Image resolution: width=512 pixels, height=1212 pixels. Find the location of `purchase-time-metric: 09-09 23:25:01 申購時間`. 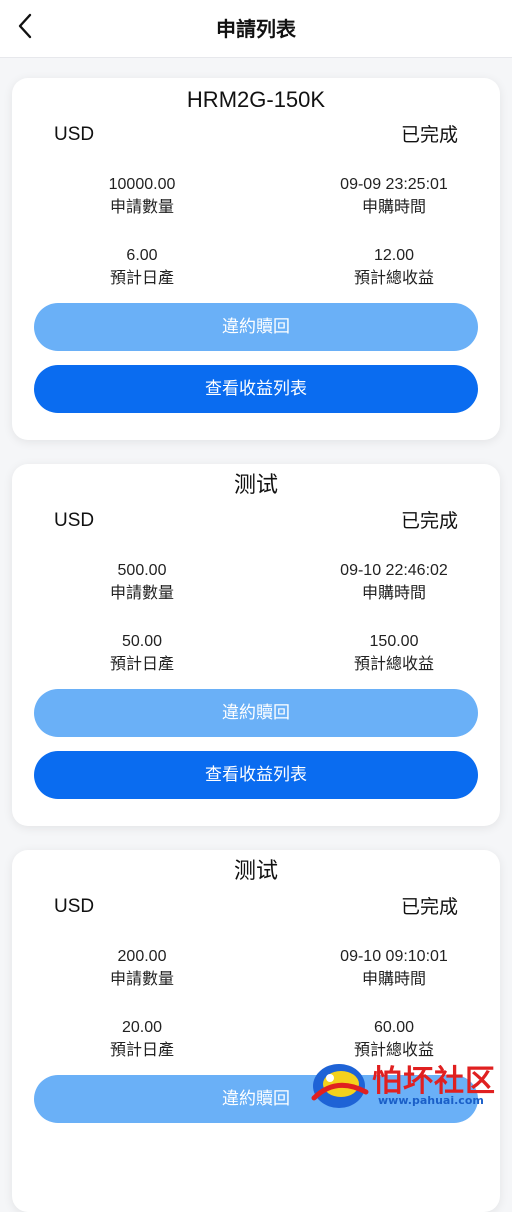

purchase-time-metric: 09-09 23:25:01 申購時間 is located at coordinates (394, 196).